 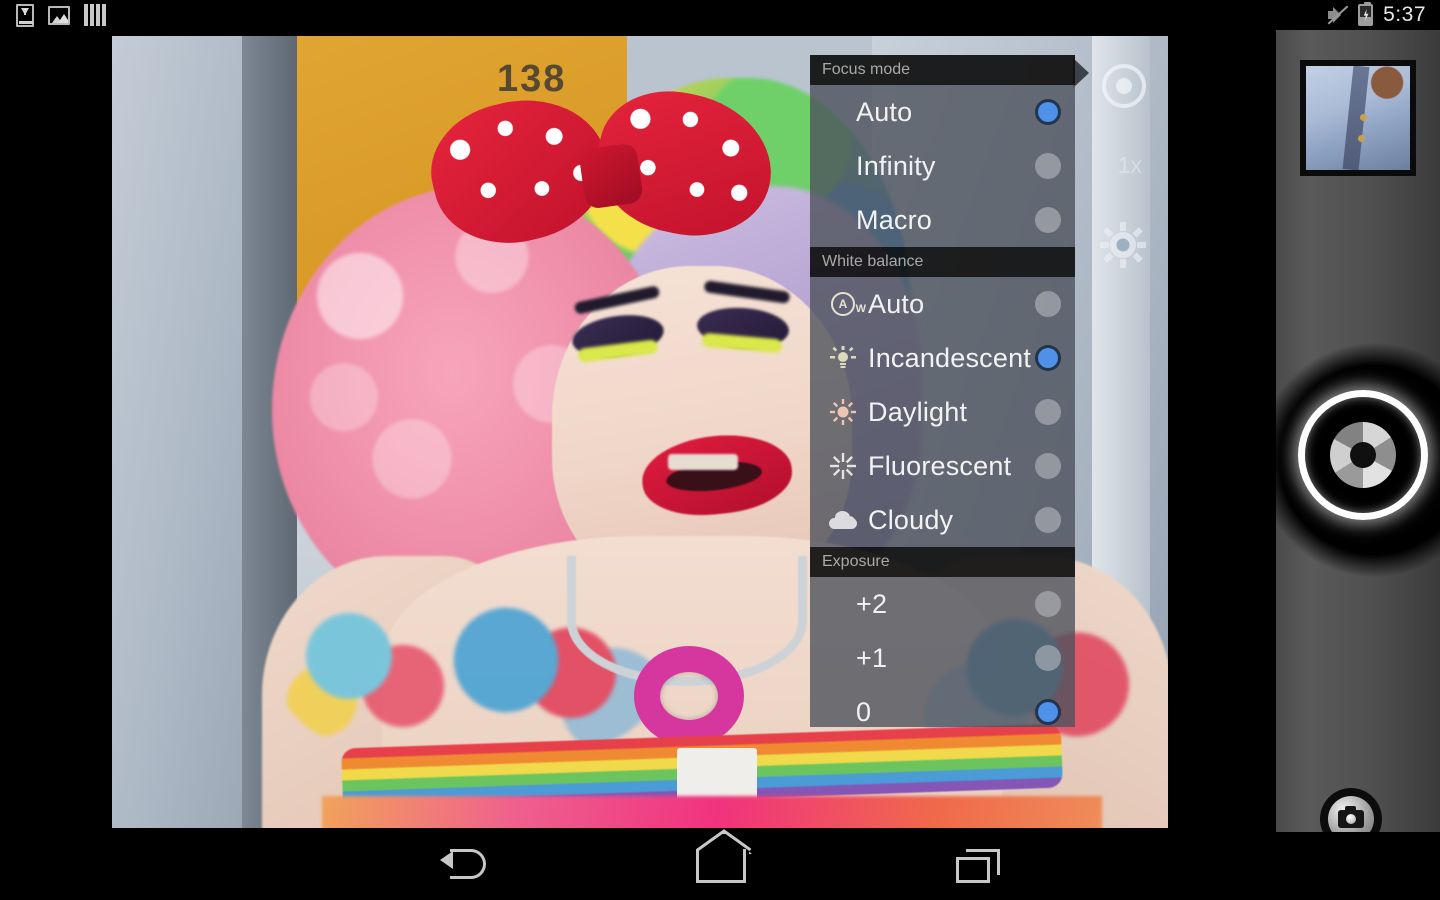 I want to click on status-bar-clock: 5:37, so click(x=1404, y=14).